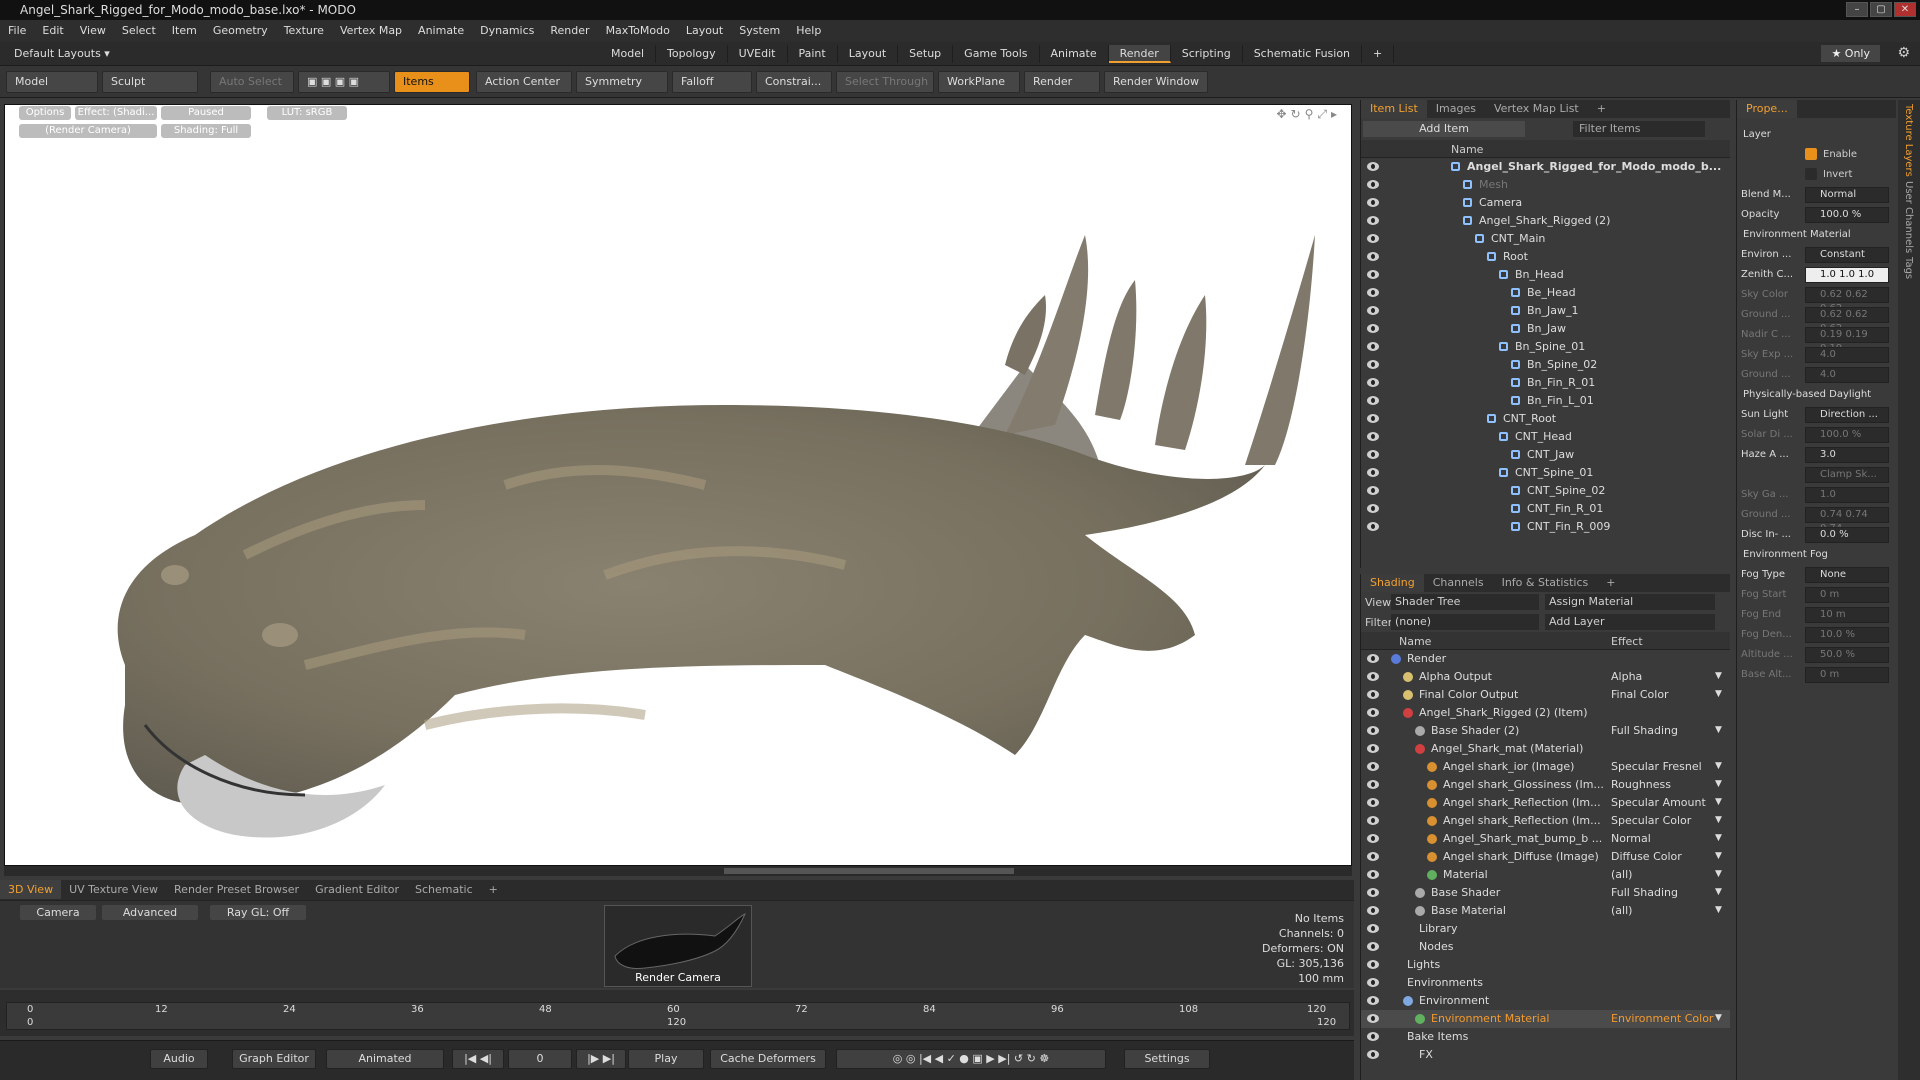 Image resolution: width=1920 pixels, height=1080 pixels. What do you see at coordinates (1545, 731) in the screenshot?
I see `shader-row: Base Shader (2) Full Shading ▼` at bounding box center [1545, 731].